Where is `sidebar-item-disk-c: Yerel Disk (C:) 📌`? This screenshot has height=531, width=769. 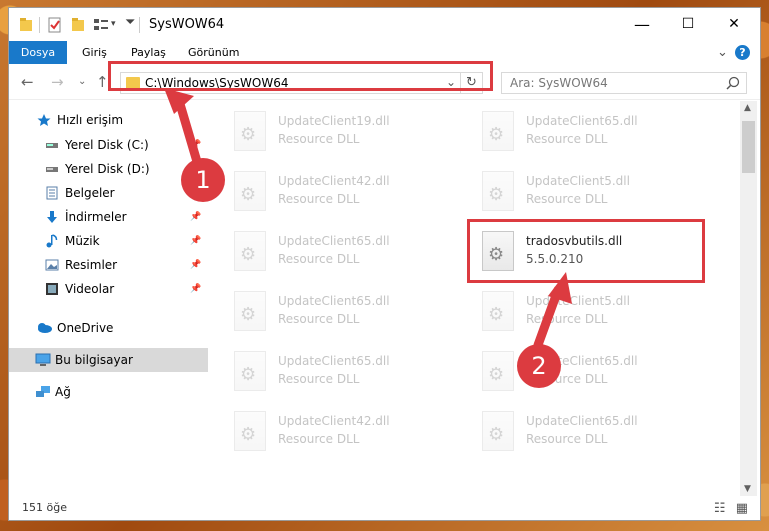
sidebar-item-disk-c: Yerel Disk (C:) 📌 is located at coordinates (108, 145).